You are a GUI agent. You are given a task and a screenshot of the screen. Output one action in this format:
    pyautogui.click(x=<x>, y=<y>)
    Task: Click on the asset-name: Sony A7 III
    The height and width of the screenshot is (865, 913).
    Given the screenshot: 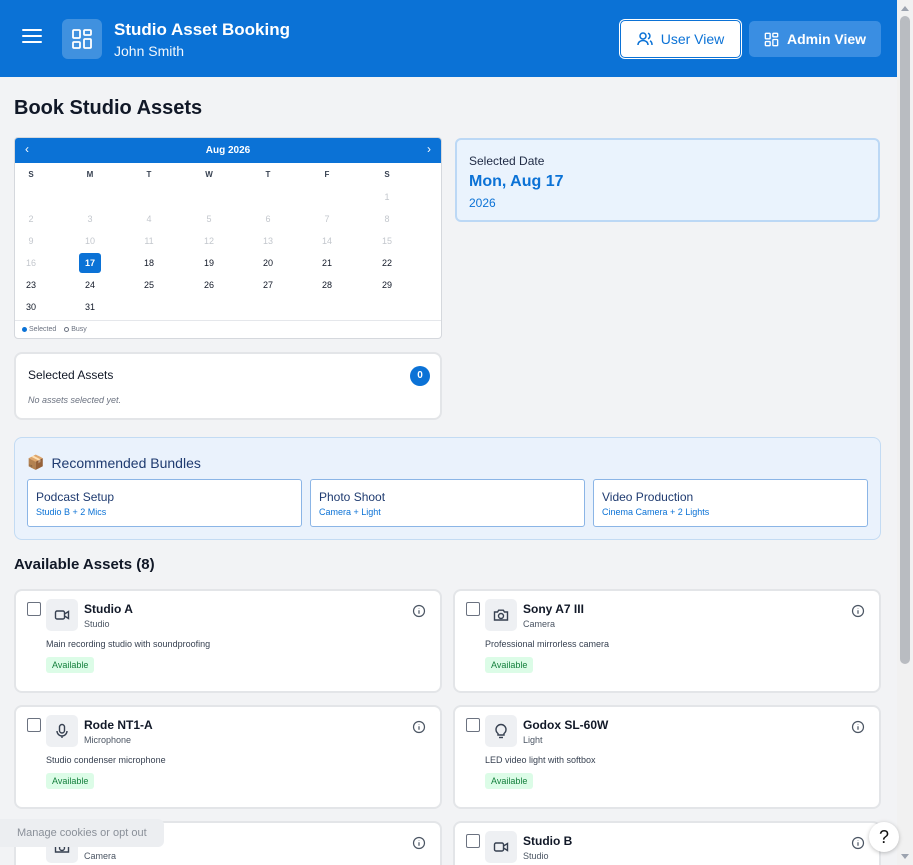 What is the action you would take?
    pyautogui.click(x=553, y=609)
    